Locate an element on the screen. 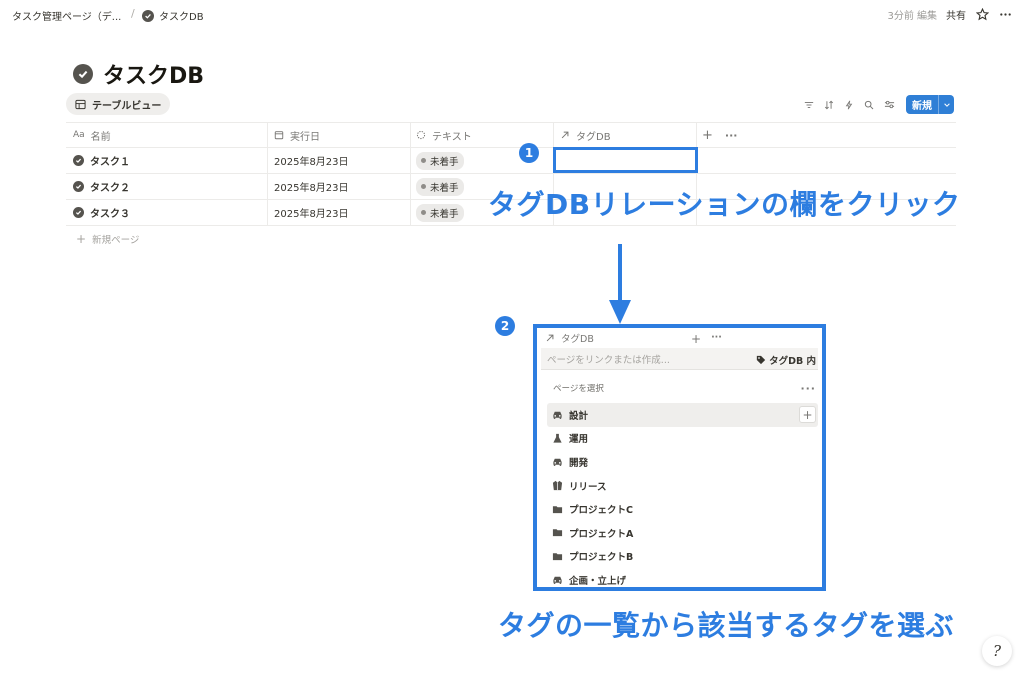 The image size is (1024, 676). step-2-highlight is located at coordinates (679, 457).